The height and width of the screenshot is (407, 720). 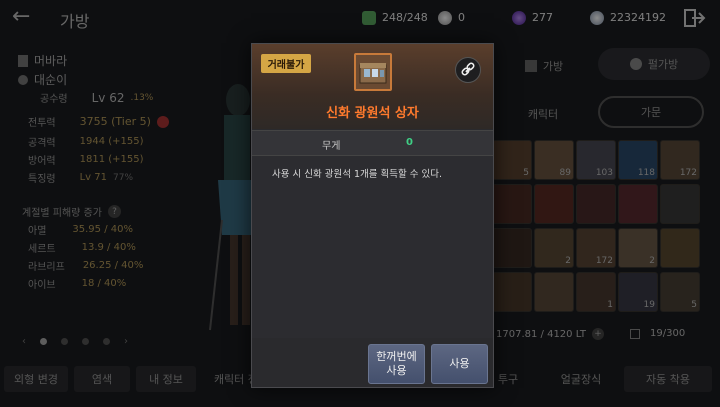 I want to click on use-all-label: 한꺼번에 사용, so click(x=396, y=364).